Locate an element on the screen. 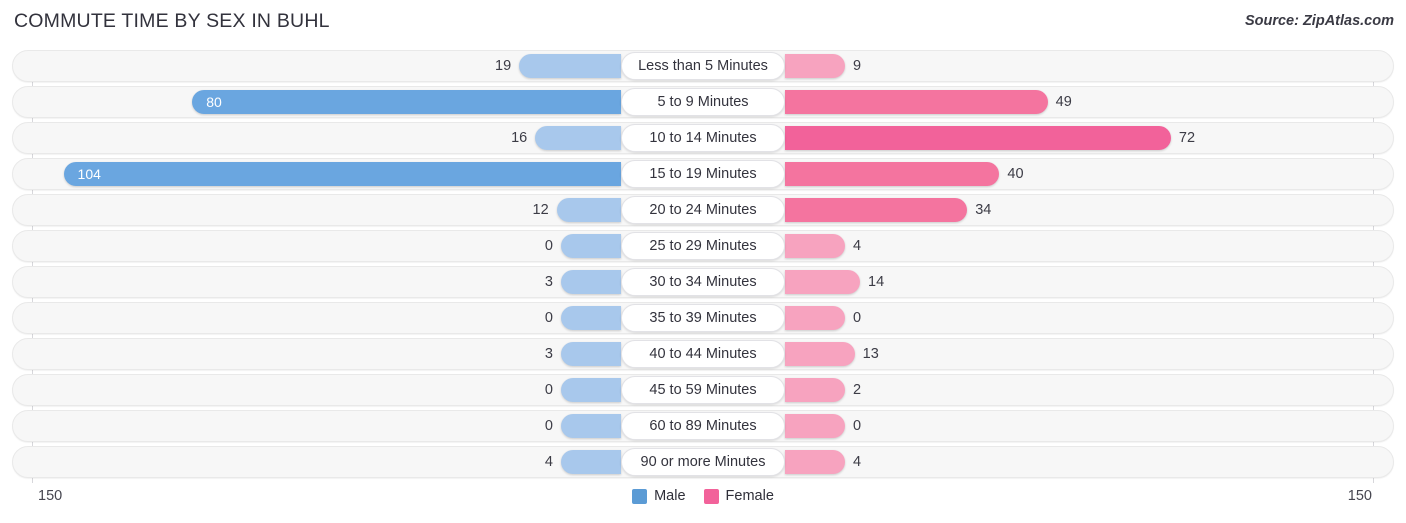 Image resolution: width=1406 pixels, height=523 pixels. row-bars: 16 72 10 to 14 Minutes is located at coordinates (703, 138).